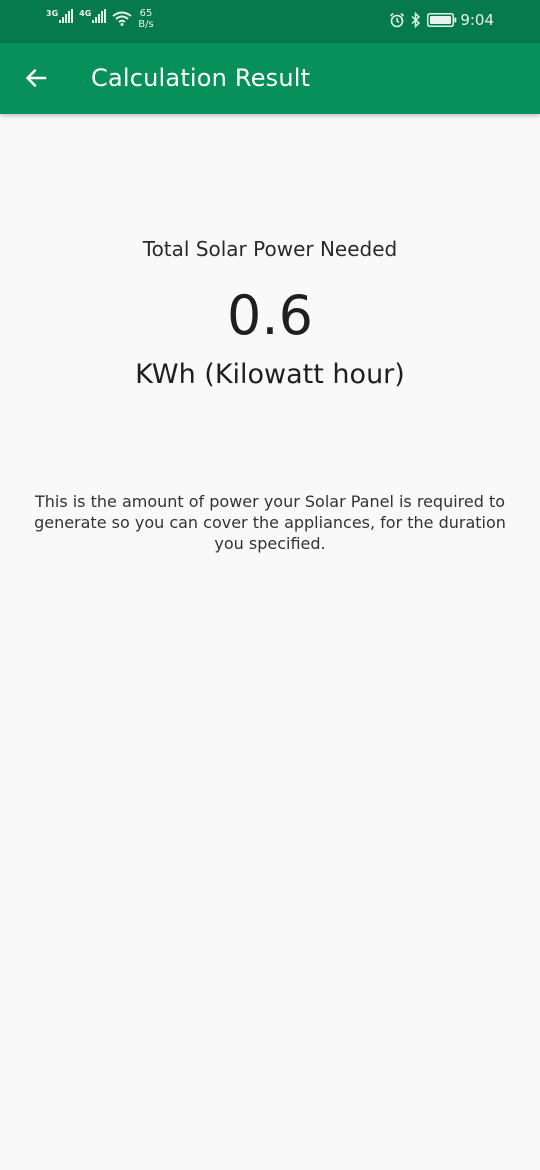 The height and width of the screenshot is (1170, 540). I want to click on result-value: 0.6, so click(270, 315).